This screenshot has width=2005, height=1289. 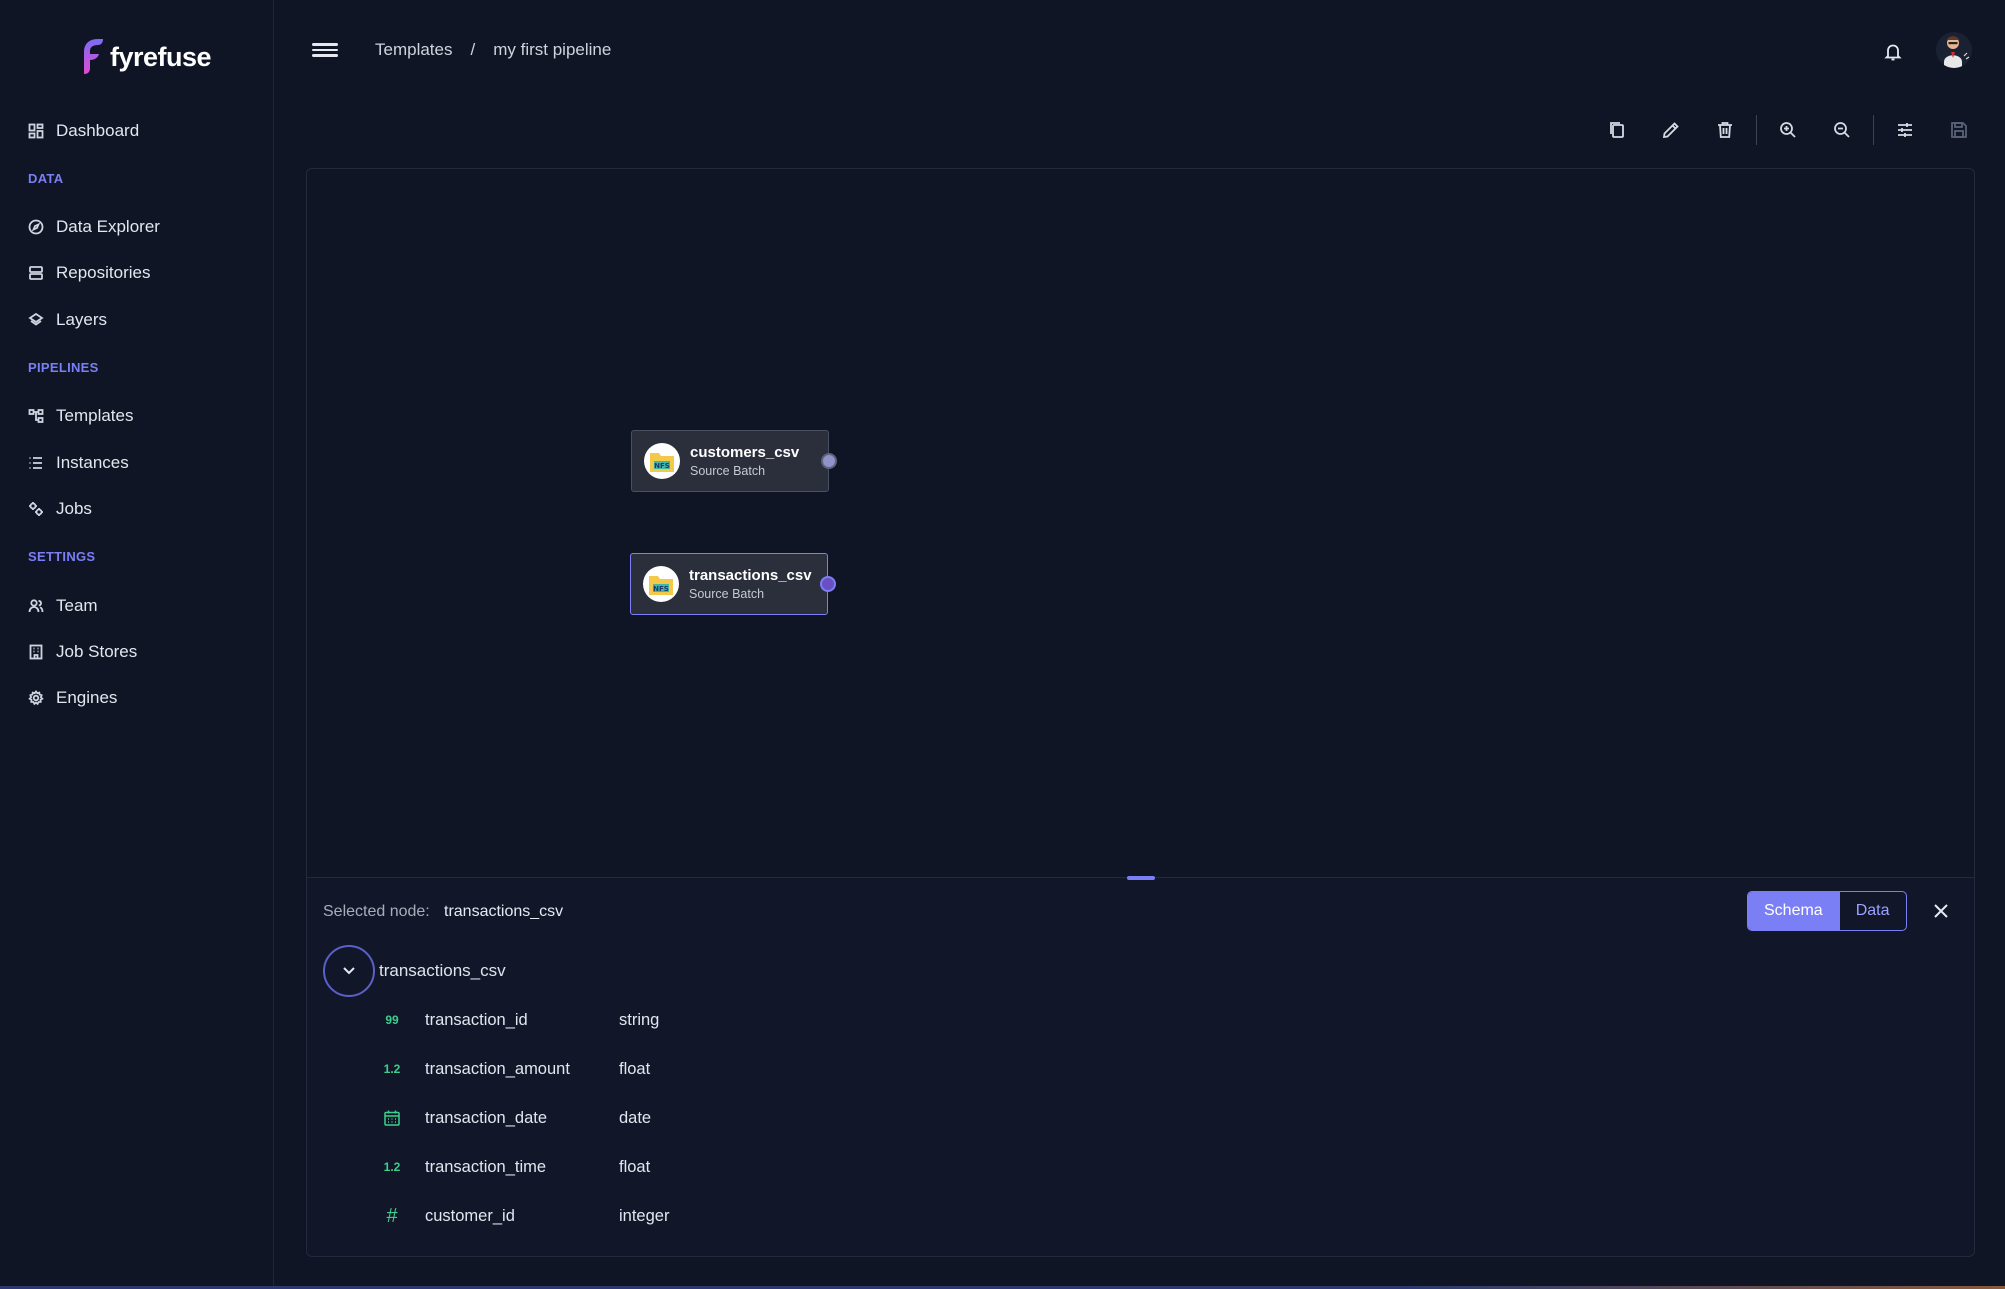 I want to click on field-name: customer_id, so click(x=470, y=1215).